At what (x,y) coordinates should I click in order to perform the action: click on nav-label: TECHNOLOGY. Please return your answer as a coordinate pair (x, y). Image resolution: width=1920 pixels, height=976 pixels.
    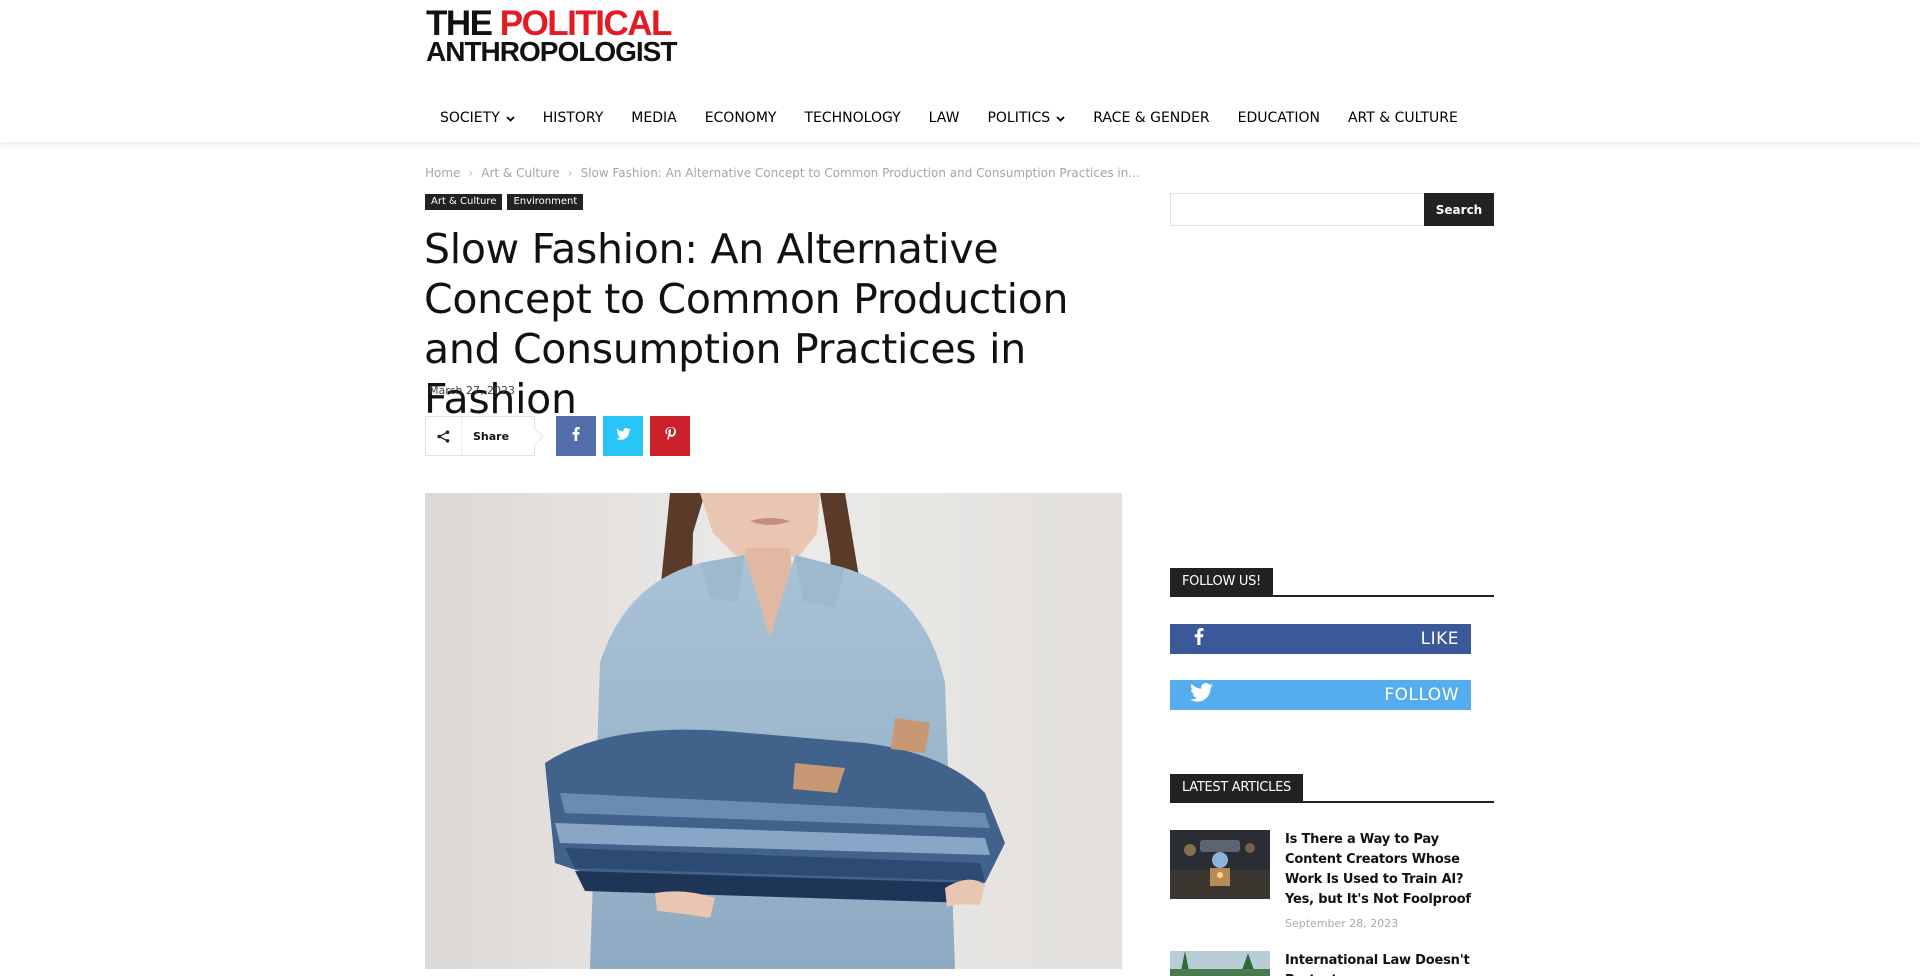
    Looking at the image, I should click on (852, 118).